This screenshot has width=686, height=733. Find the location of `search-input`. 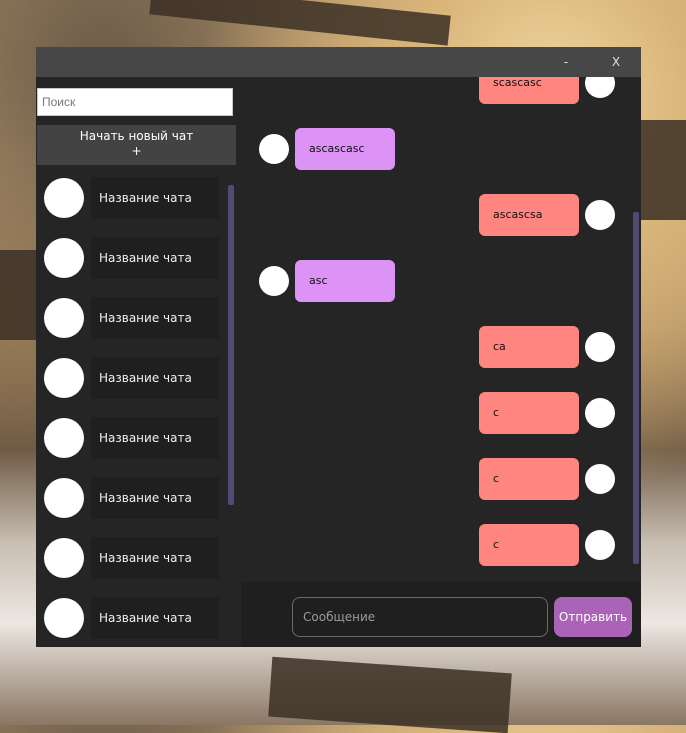

search-input is located at coordinates (135, 102).